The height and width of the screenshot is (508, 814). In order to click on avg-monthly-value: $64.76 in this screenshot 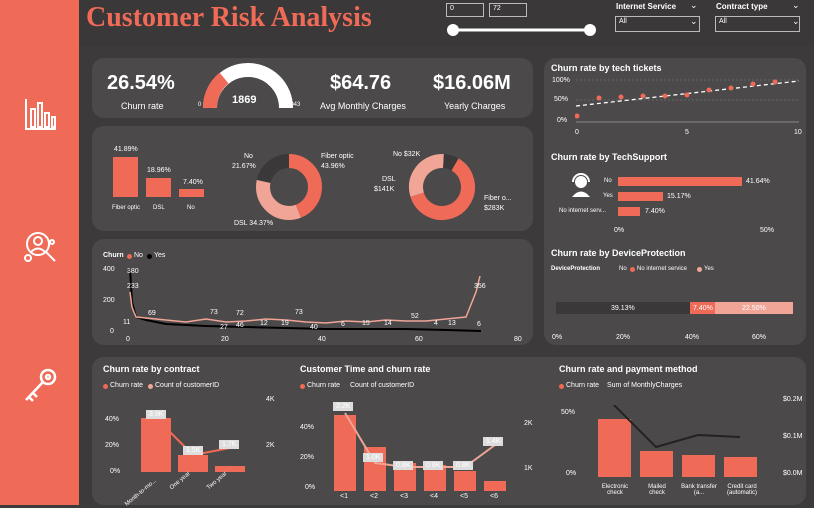, I will do `click(361, 83)`.